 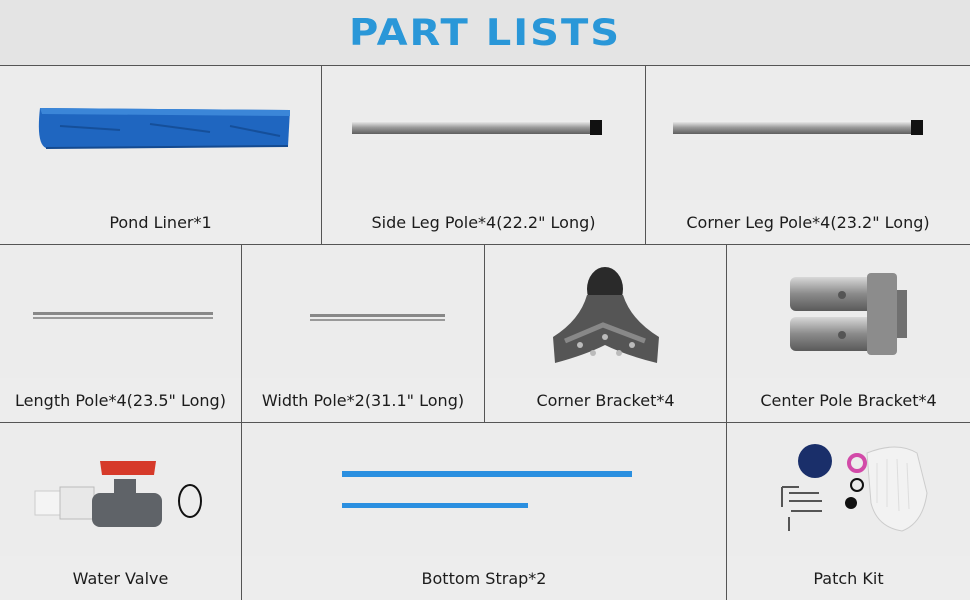 I want to click on part-cell-patch-kit: Patch Kit, so click(x=848, y=511).